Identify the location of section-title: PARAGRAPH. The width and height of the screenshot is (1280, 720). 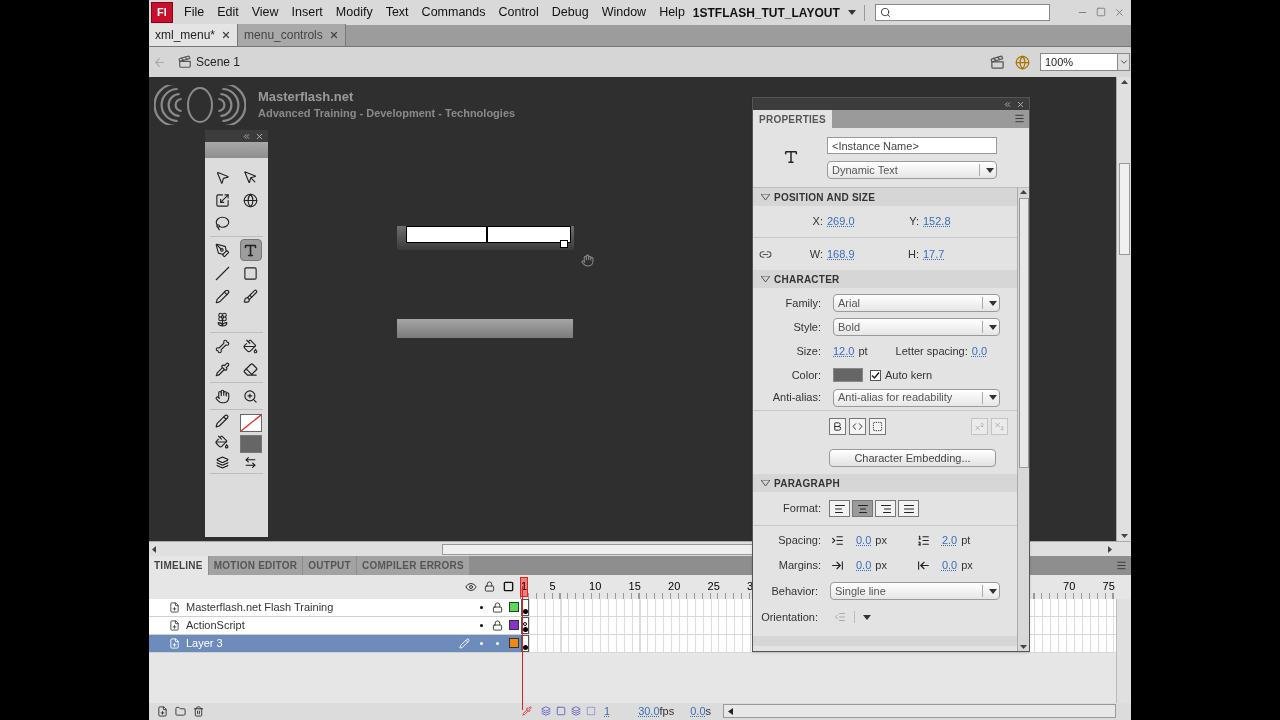
(807, 483).